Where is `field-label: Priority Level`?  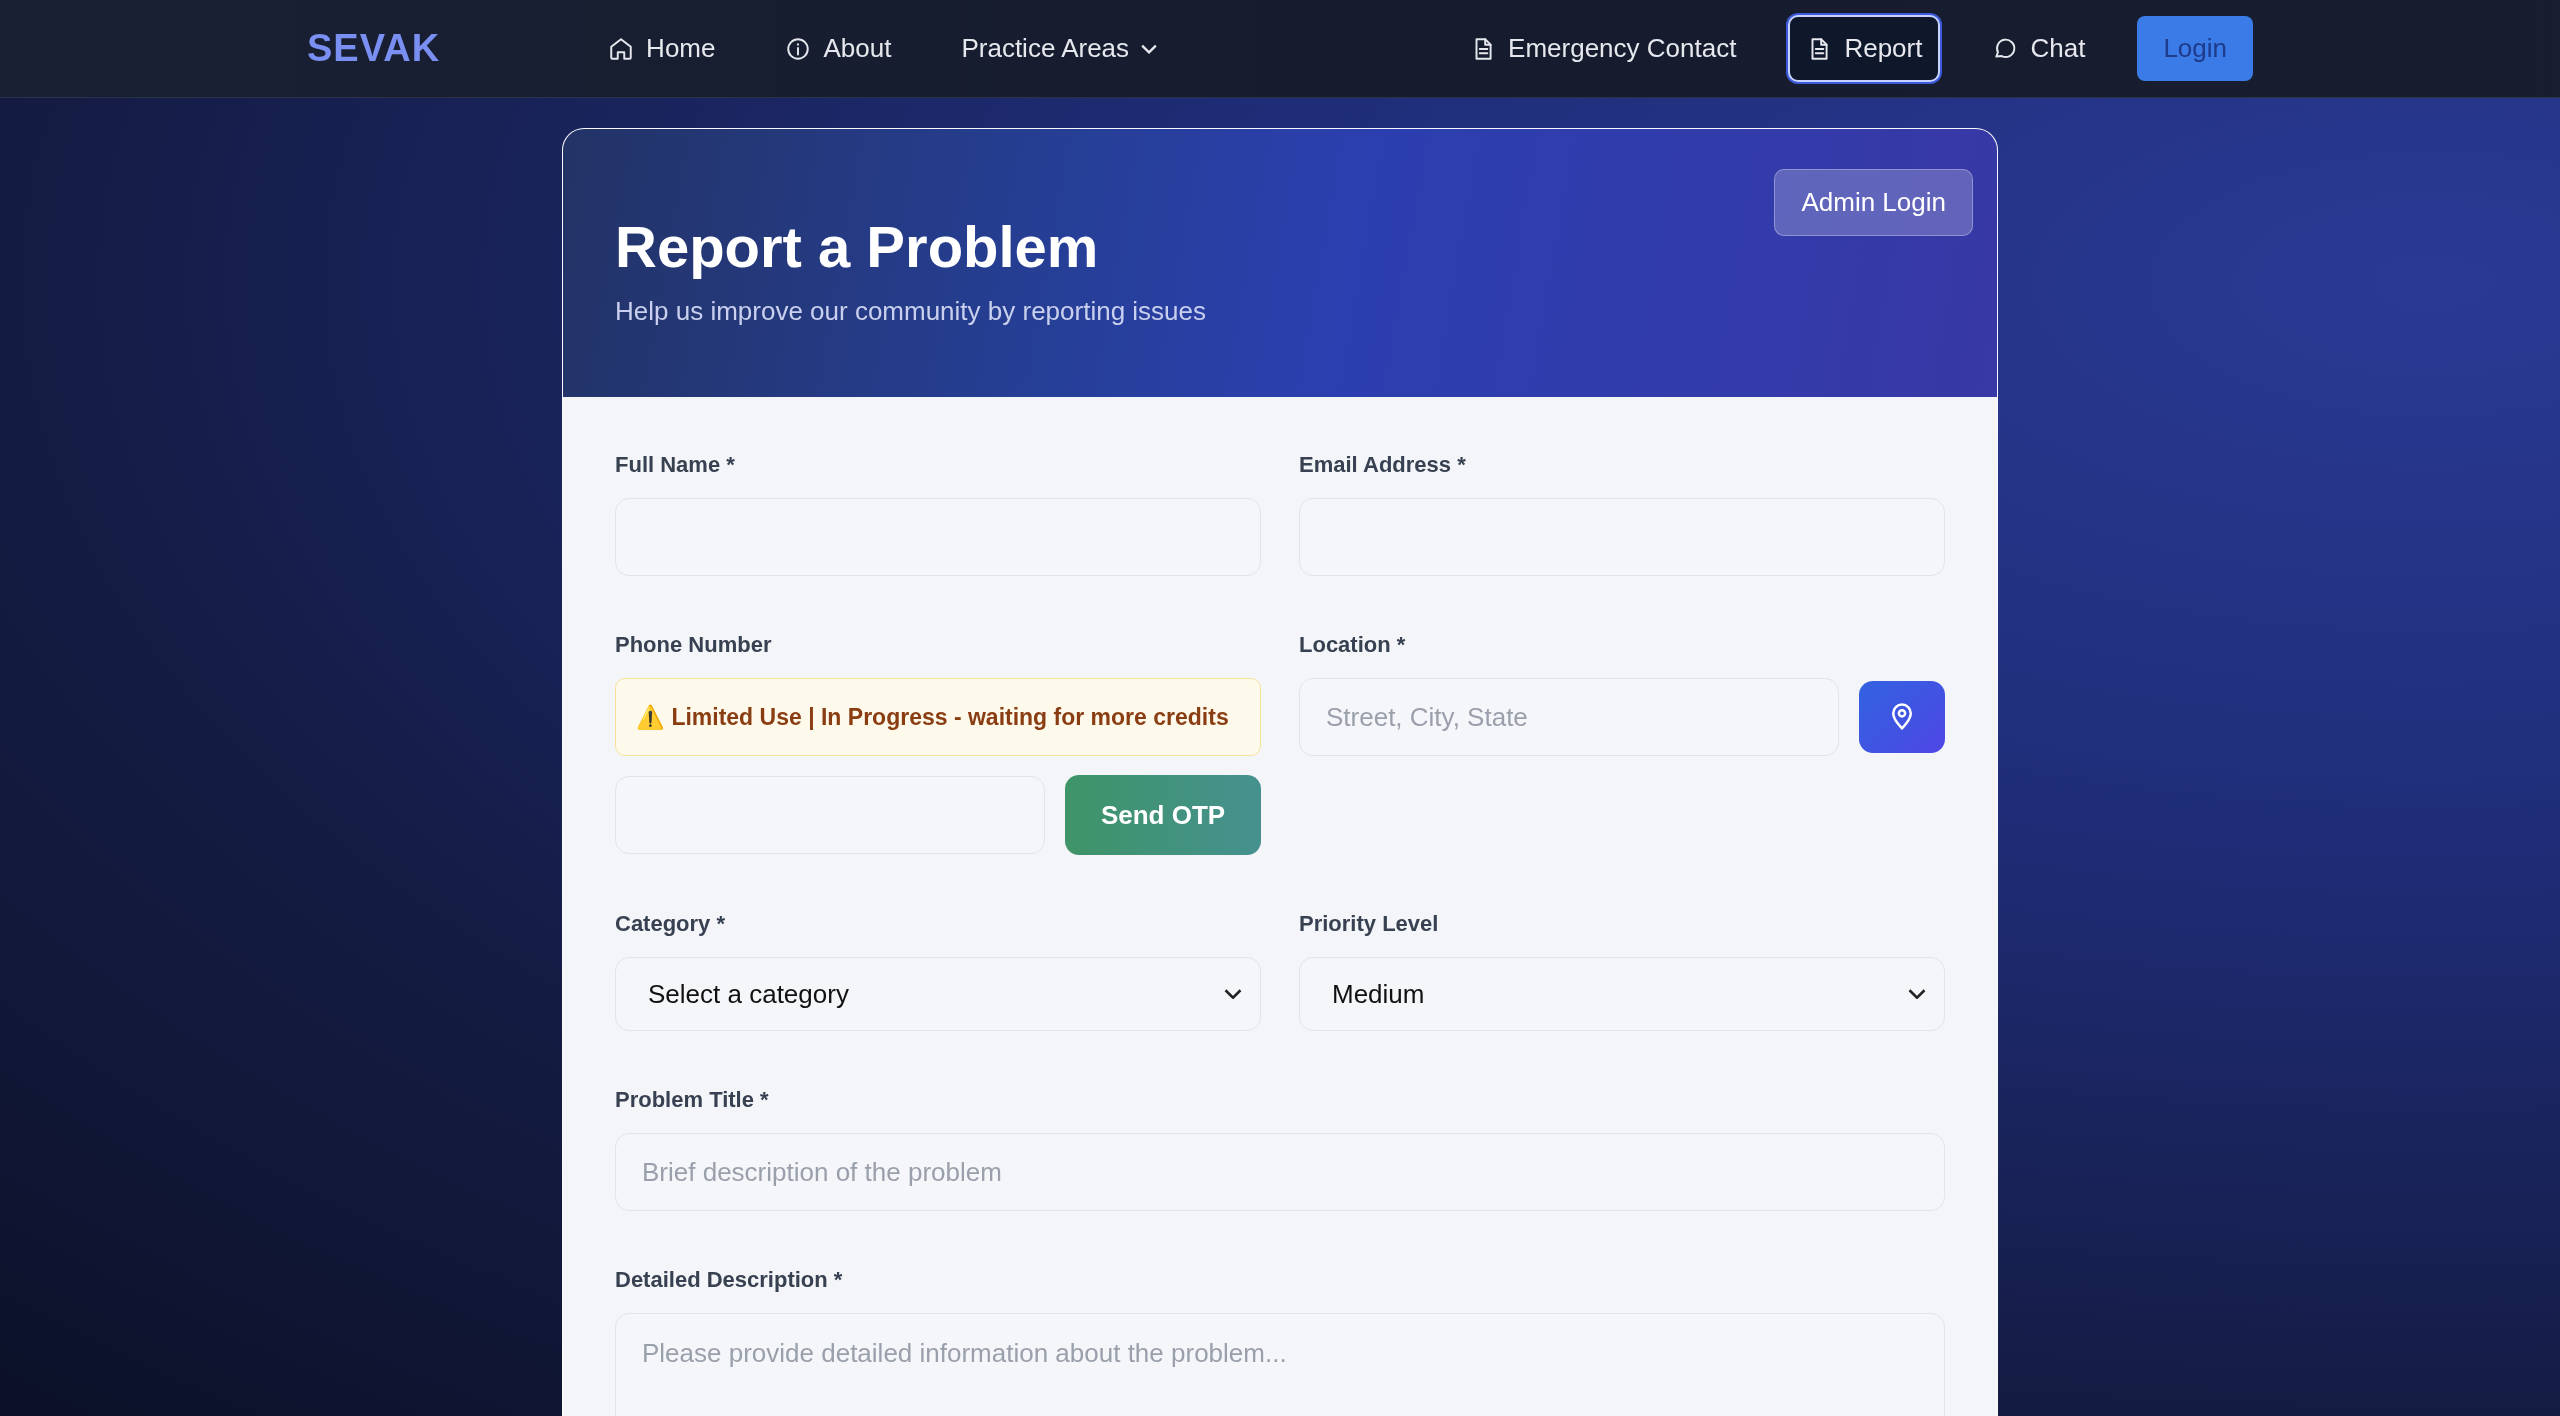
field-label: Priority Level is located at coordinates (1369, 924).